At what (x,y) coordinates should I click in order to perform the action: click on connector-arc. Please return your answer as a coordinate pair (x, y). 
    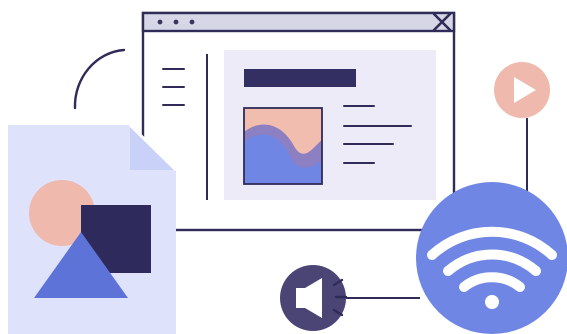
    Looking at the image, I should click on (99, 79).